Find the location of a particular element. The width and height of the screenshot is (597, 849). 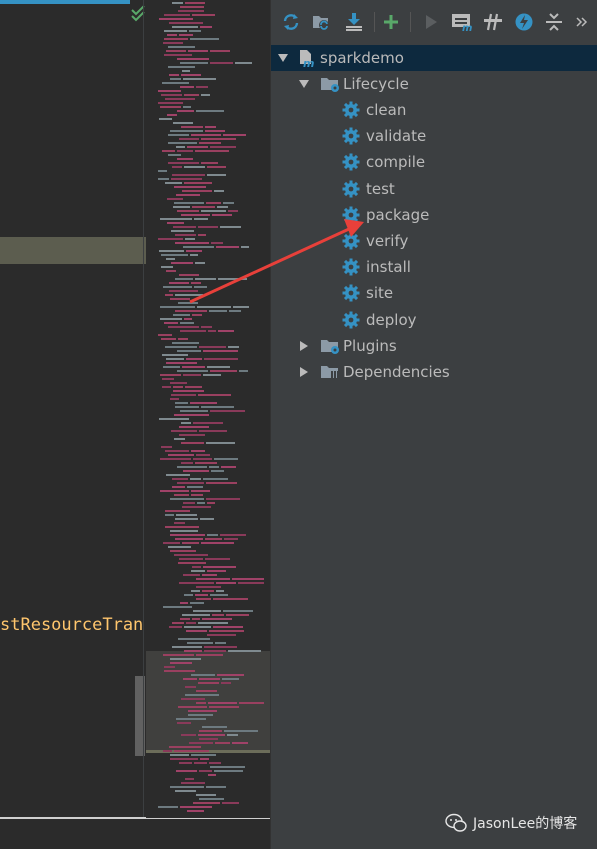

tree-item-plugins: Plugins is located at coordinates (434, 346).